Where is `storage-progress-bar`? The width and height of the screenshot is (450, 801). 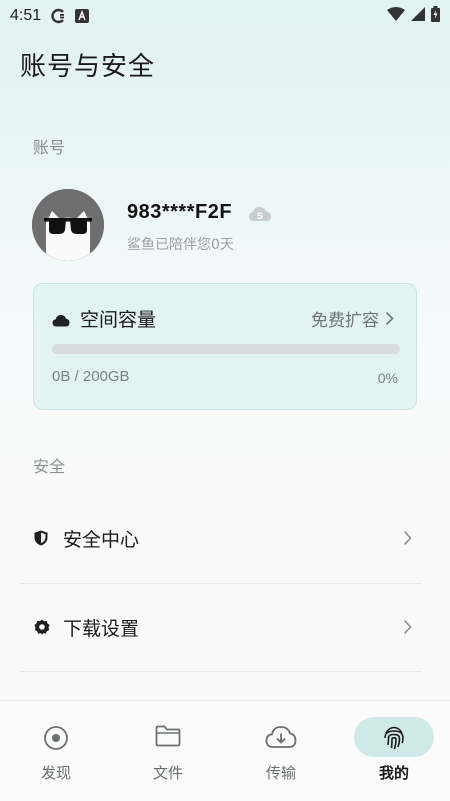
storage-progress-bar is located at coordinates (226, 349).